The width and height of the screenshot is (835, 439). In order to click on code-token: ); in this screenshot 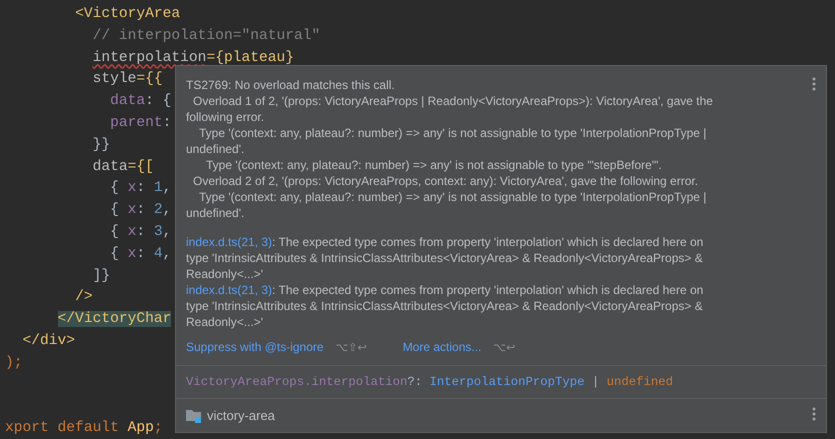, I will do `click(14, 362)`.